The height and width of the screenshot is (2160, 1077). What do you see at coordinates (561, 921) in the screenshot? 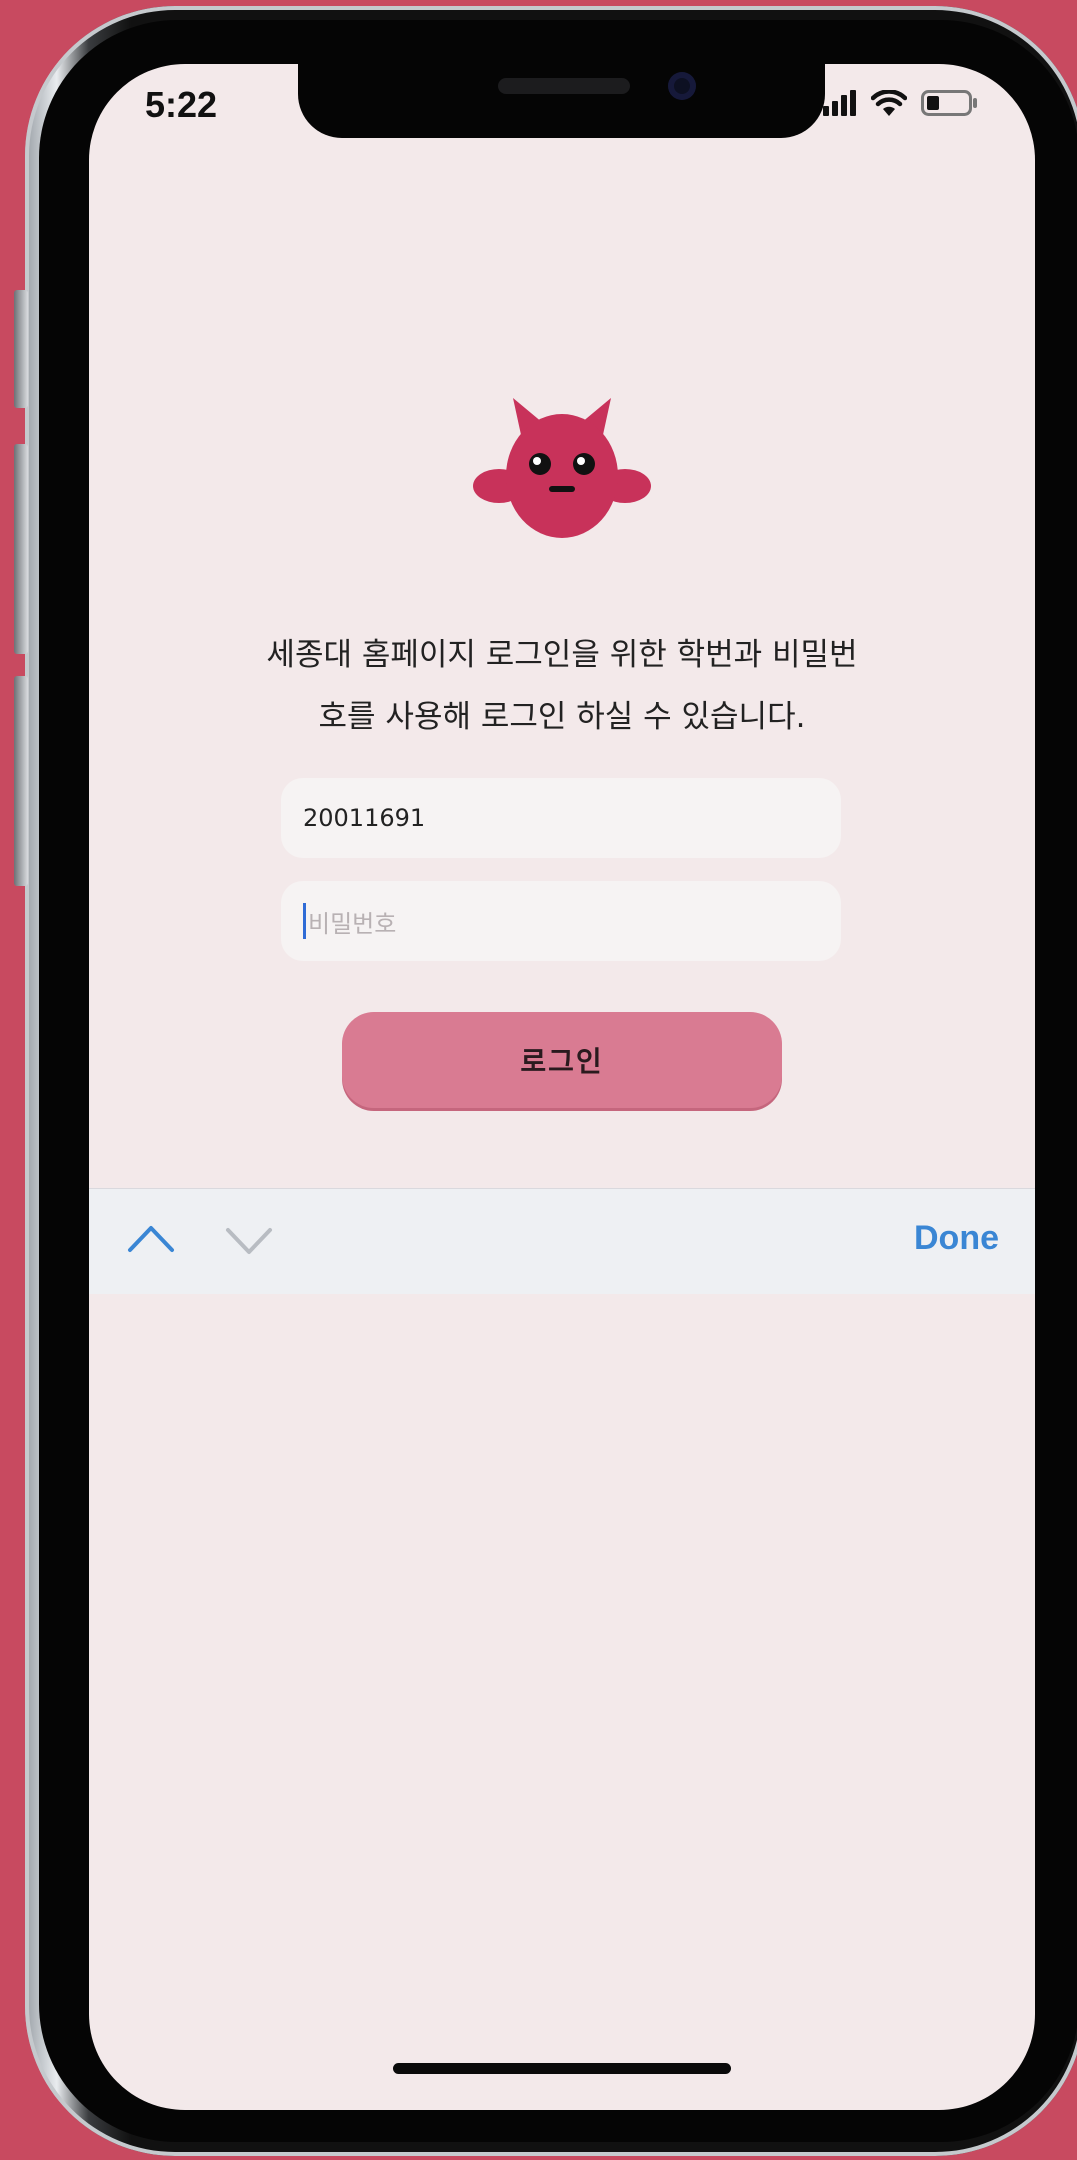
I see `password-field: 비밀번호` at bounding box center [561, 921].